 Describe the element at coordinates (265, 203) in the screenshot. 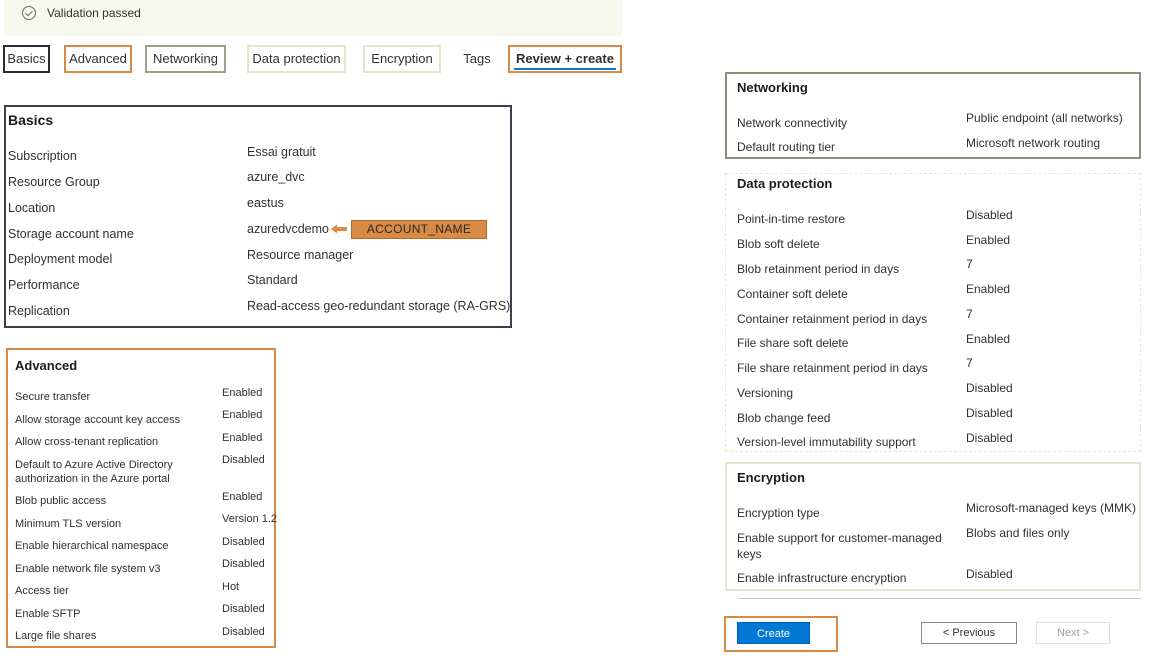

I see `basics-value: eastus` at that location.